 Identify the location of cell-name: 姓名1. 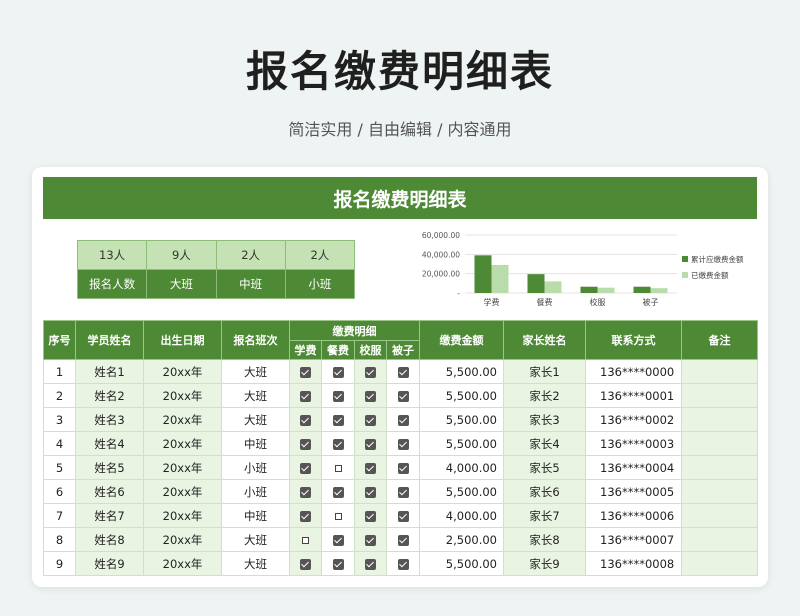
(109, 371).